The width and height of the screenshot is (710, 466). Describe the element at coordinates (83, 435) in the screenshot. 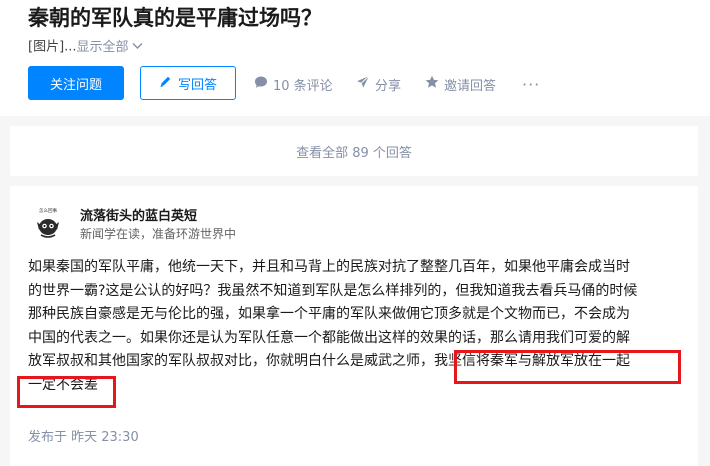

I see `posted-time: 发布于 昨天 23:30` at that location.